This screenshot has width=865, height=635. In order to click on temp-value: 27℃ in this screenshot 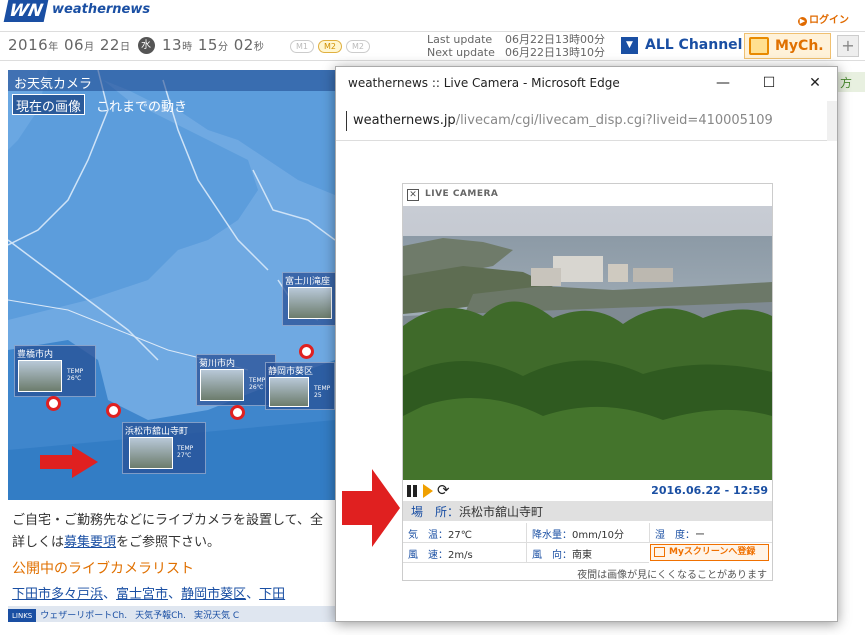, I will do `click(460, 535)`.